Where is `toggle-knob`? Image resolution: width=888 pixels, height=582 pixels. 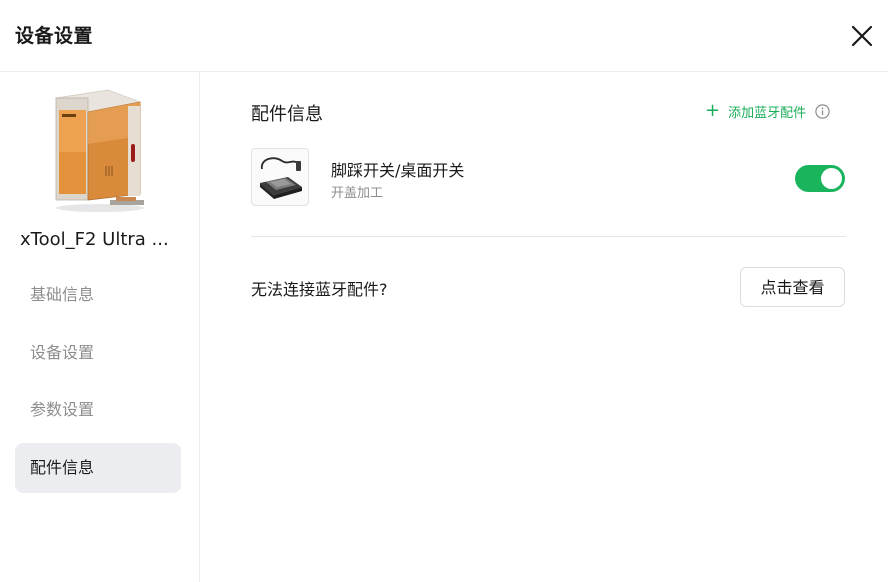
toggle-knob is located at coordinates (831, 178).